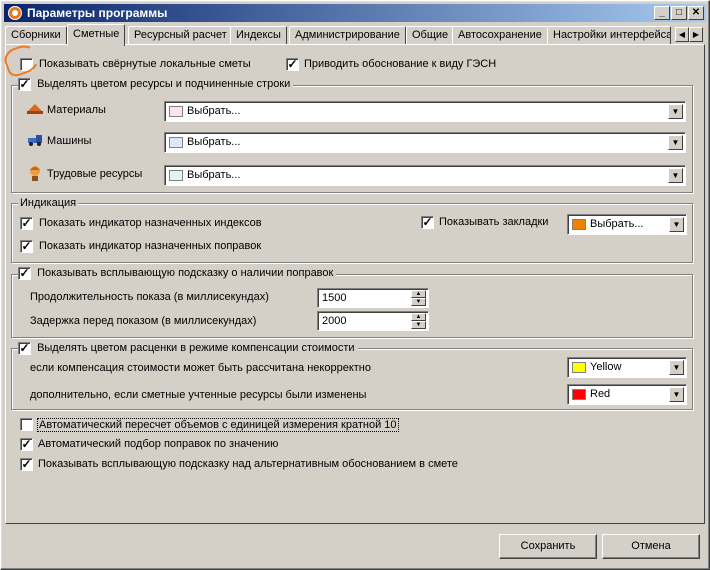 Image resolution: width=710 pixels, height=570 pixels. I want to click on delay-value: 2000, so click(334, 321).